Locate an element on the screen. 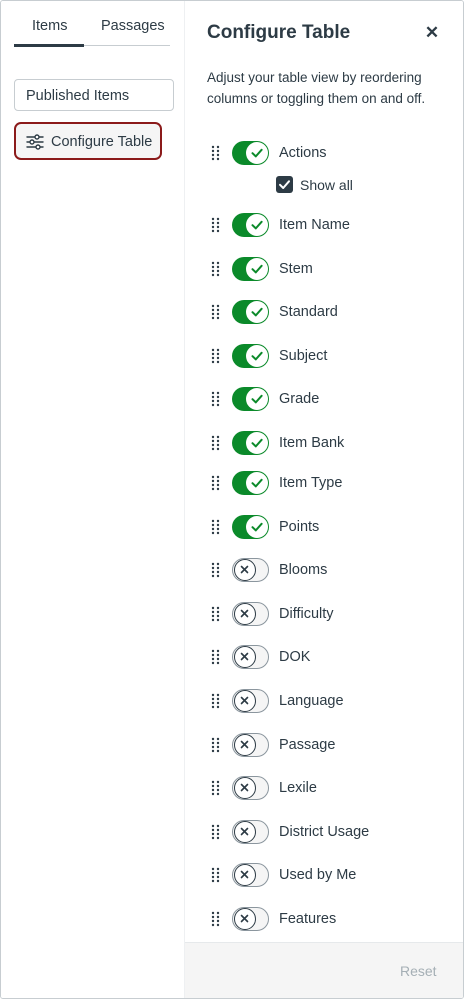 The image size is (464, 999). close-icon: ✕ is located at coordinates (432, 33).